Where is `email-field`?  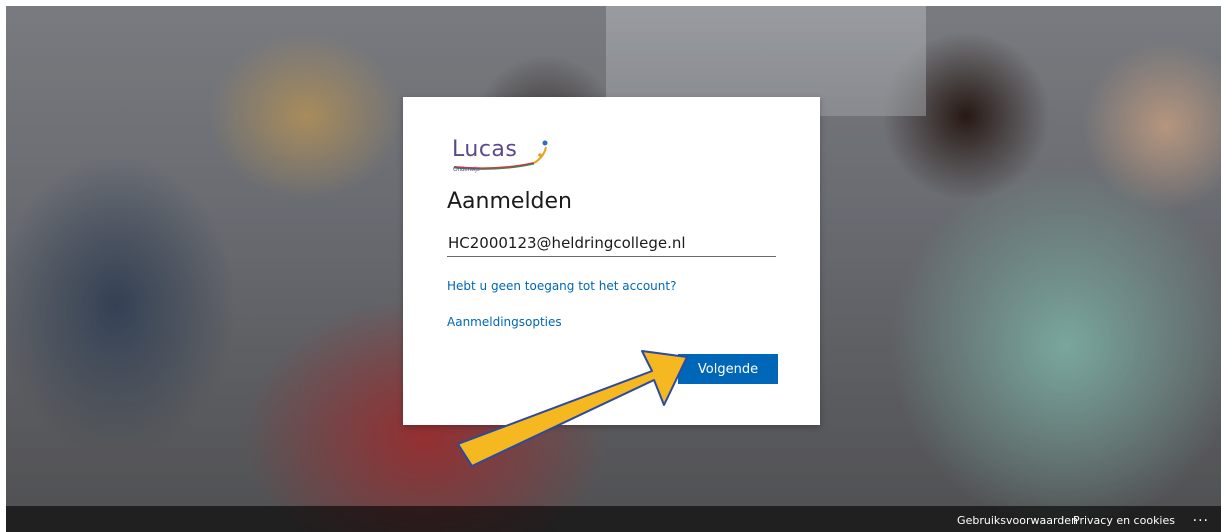 email-field is located at coordinates (611, 243).